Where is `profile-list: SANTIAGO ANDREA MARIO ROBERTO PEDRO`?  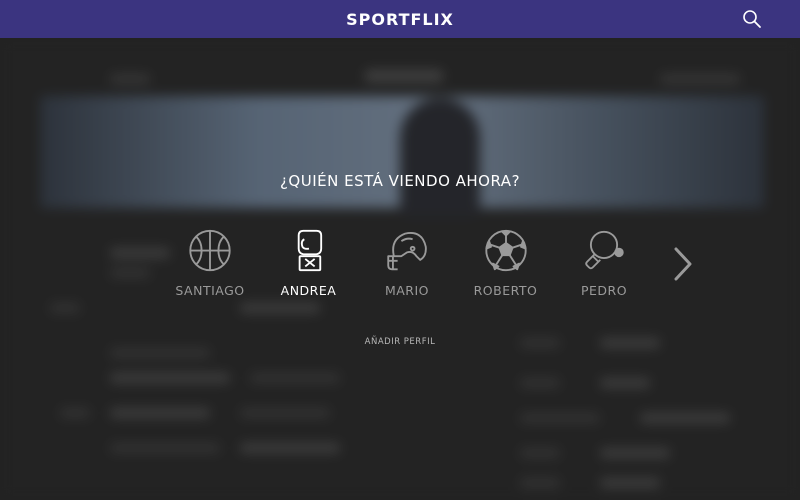
profile-list: SANTIAGO ANDREA MARIO ROBERTO PEDRO is located at coordinates (407, 263).